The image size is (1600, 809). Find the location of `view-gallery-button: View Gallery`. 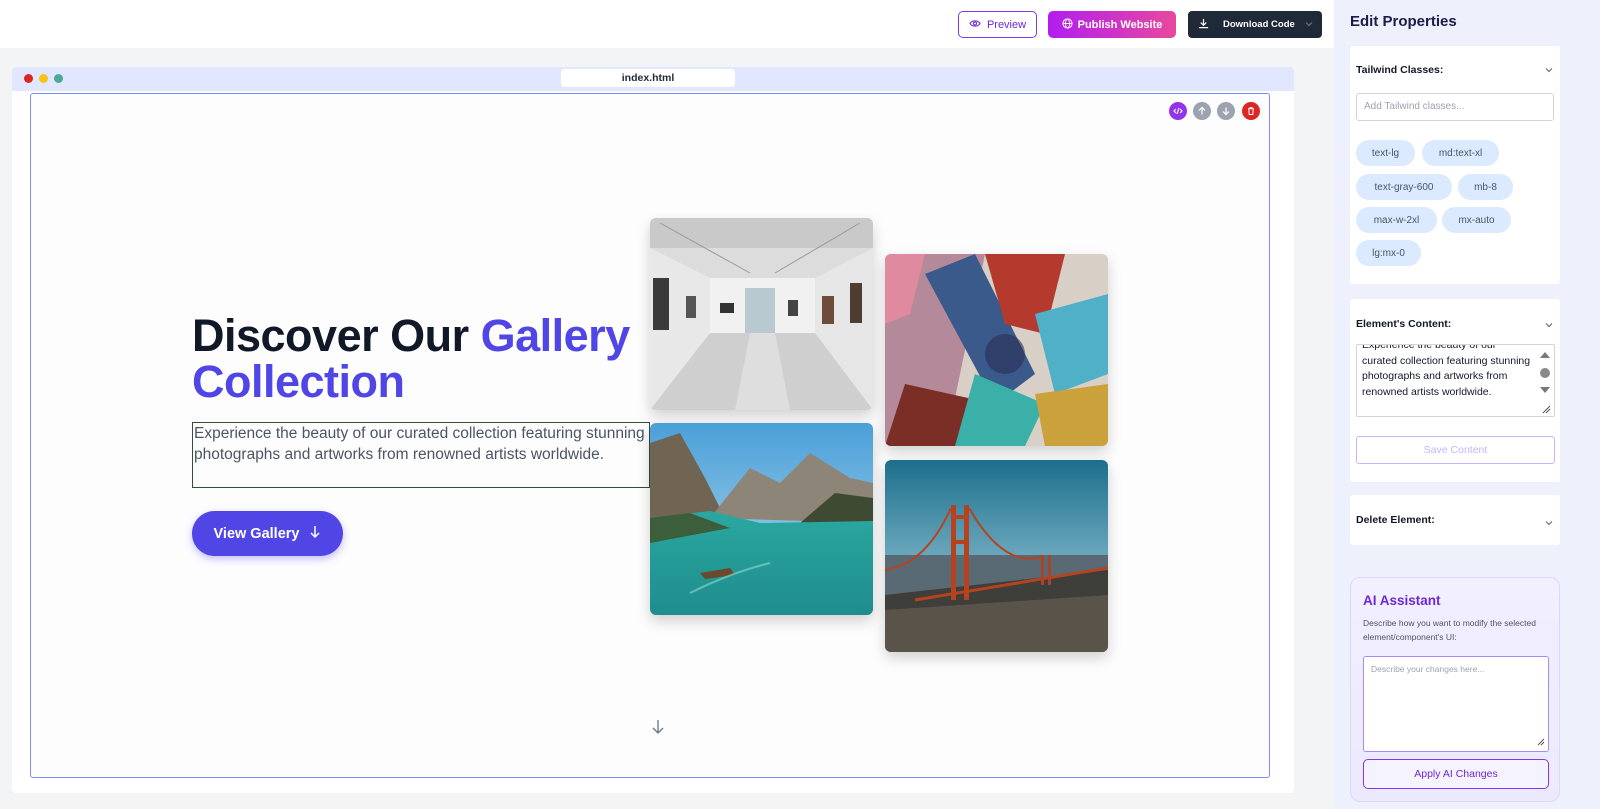

view-gallery-button: View Gallery is located at coordinates (267, 533).